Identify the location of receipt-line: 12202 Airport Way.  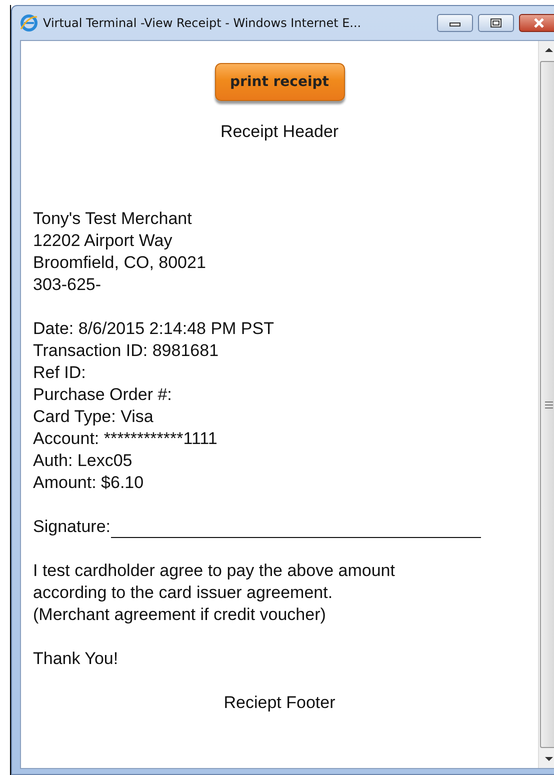
(102, 240).